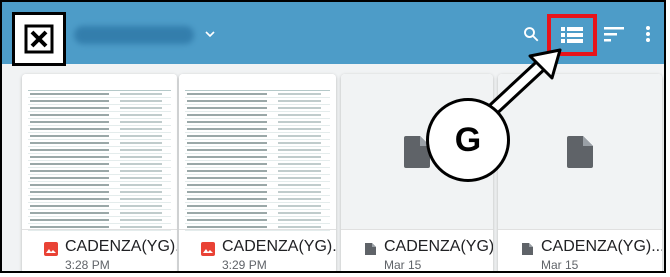 The image size is (670, 277). I want to click on chevron-down-icon, so click(210, 34).